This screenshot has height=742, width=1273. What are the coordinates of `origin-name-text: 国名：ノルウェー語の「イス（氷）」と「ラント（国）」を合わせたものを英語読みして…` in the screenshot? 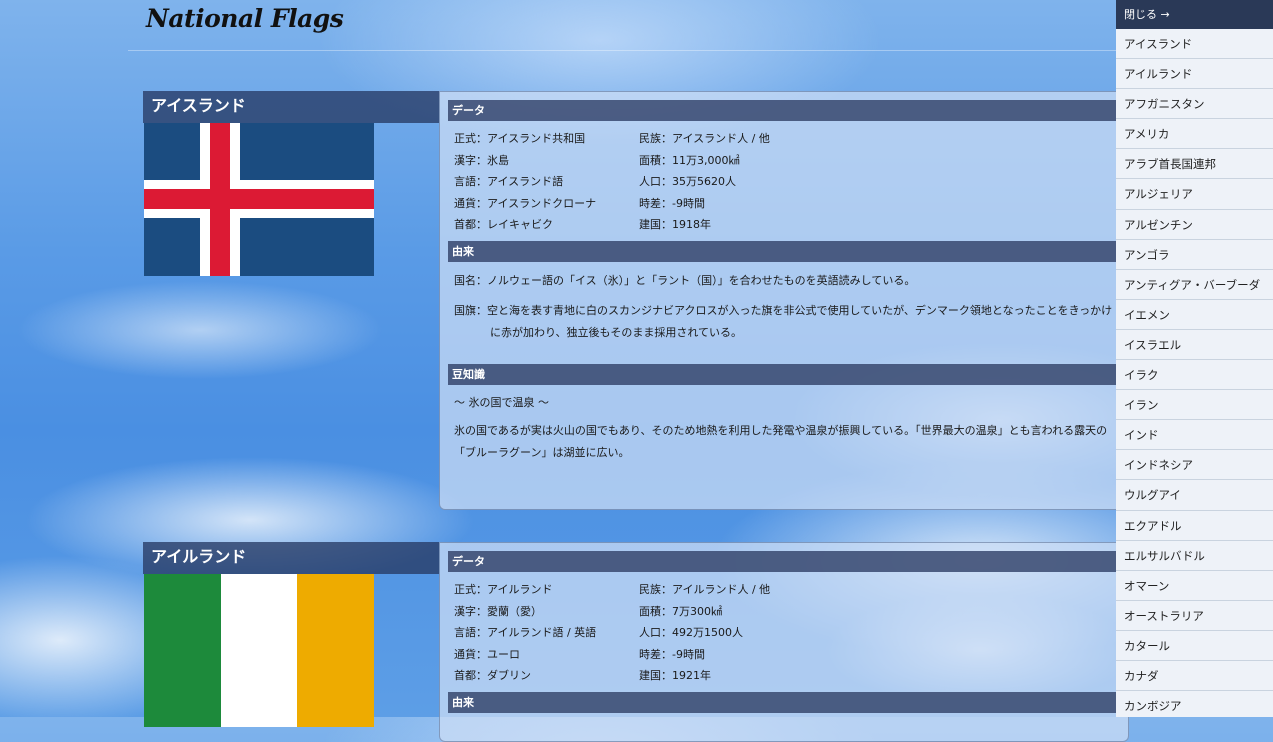 It's located at (685, 280).